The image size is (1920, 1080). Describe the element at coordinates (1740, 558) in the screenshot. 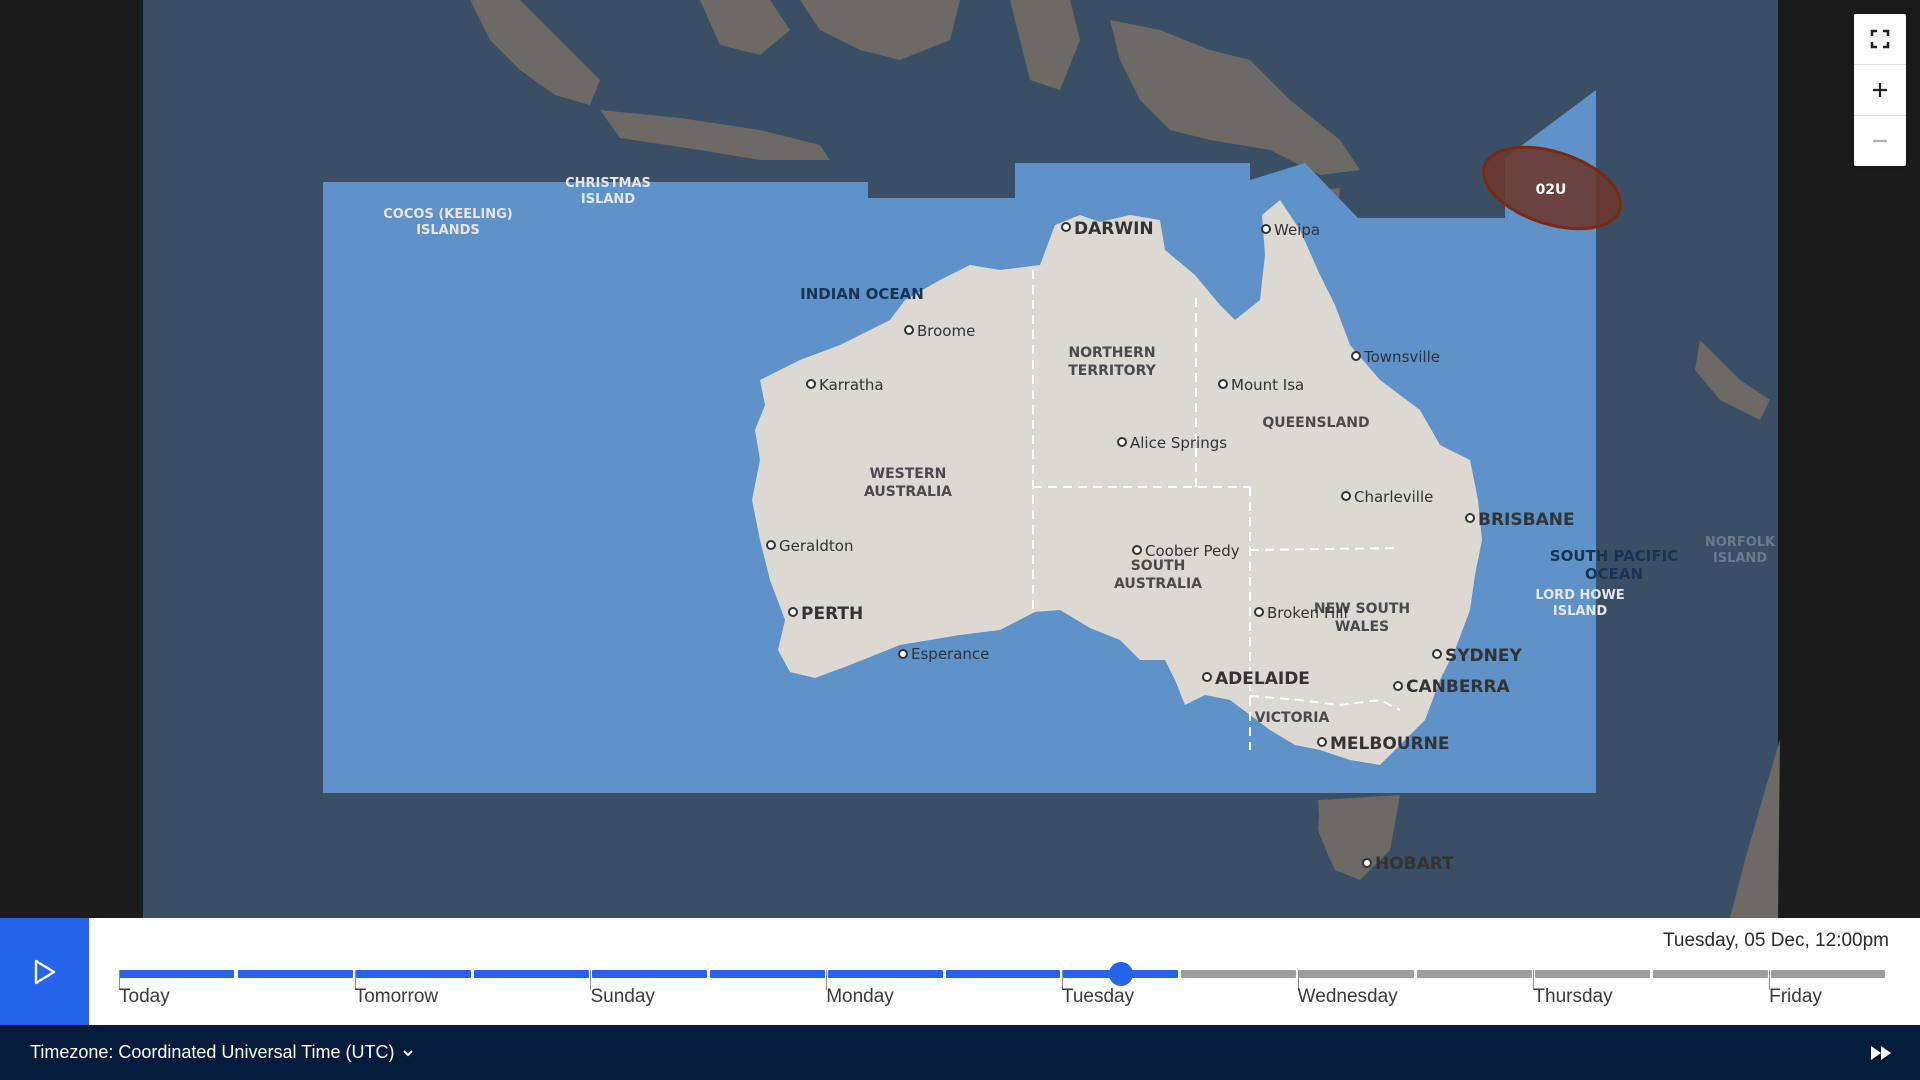

I see `norfolk-label-2: ISLAND` at that location.